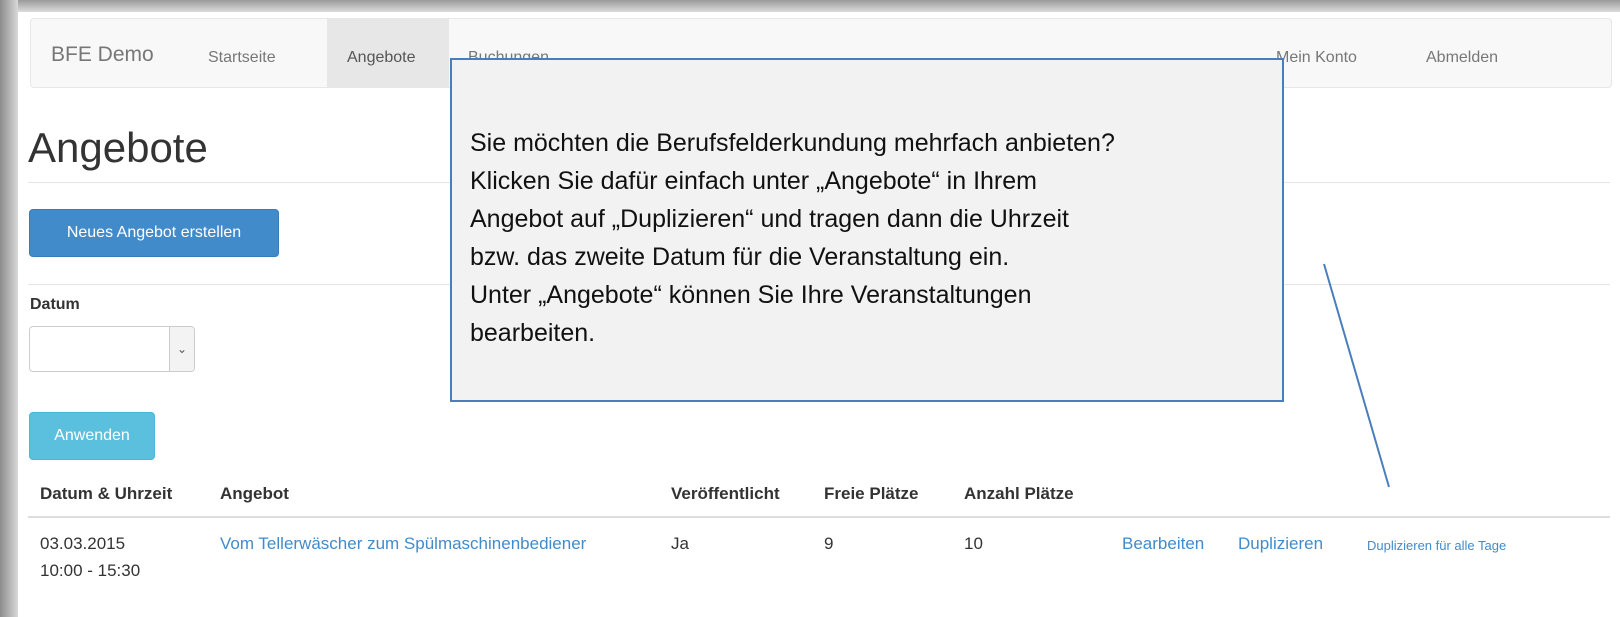 The height and width of the screenshot is (617, 1620). I want to click on chevron-down-icon: ⌄, so click(181, 349).